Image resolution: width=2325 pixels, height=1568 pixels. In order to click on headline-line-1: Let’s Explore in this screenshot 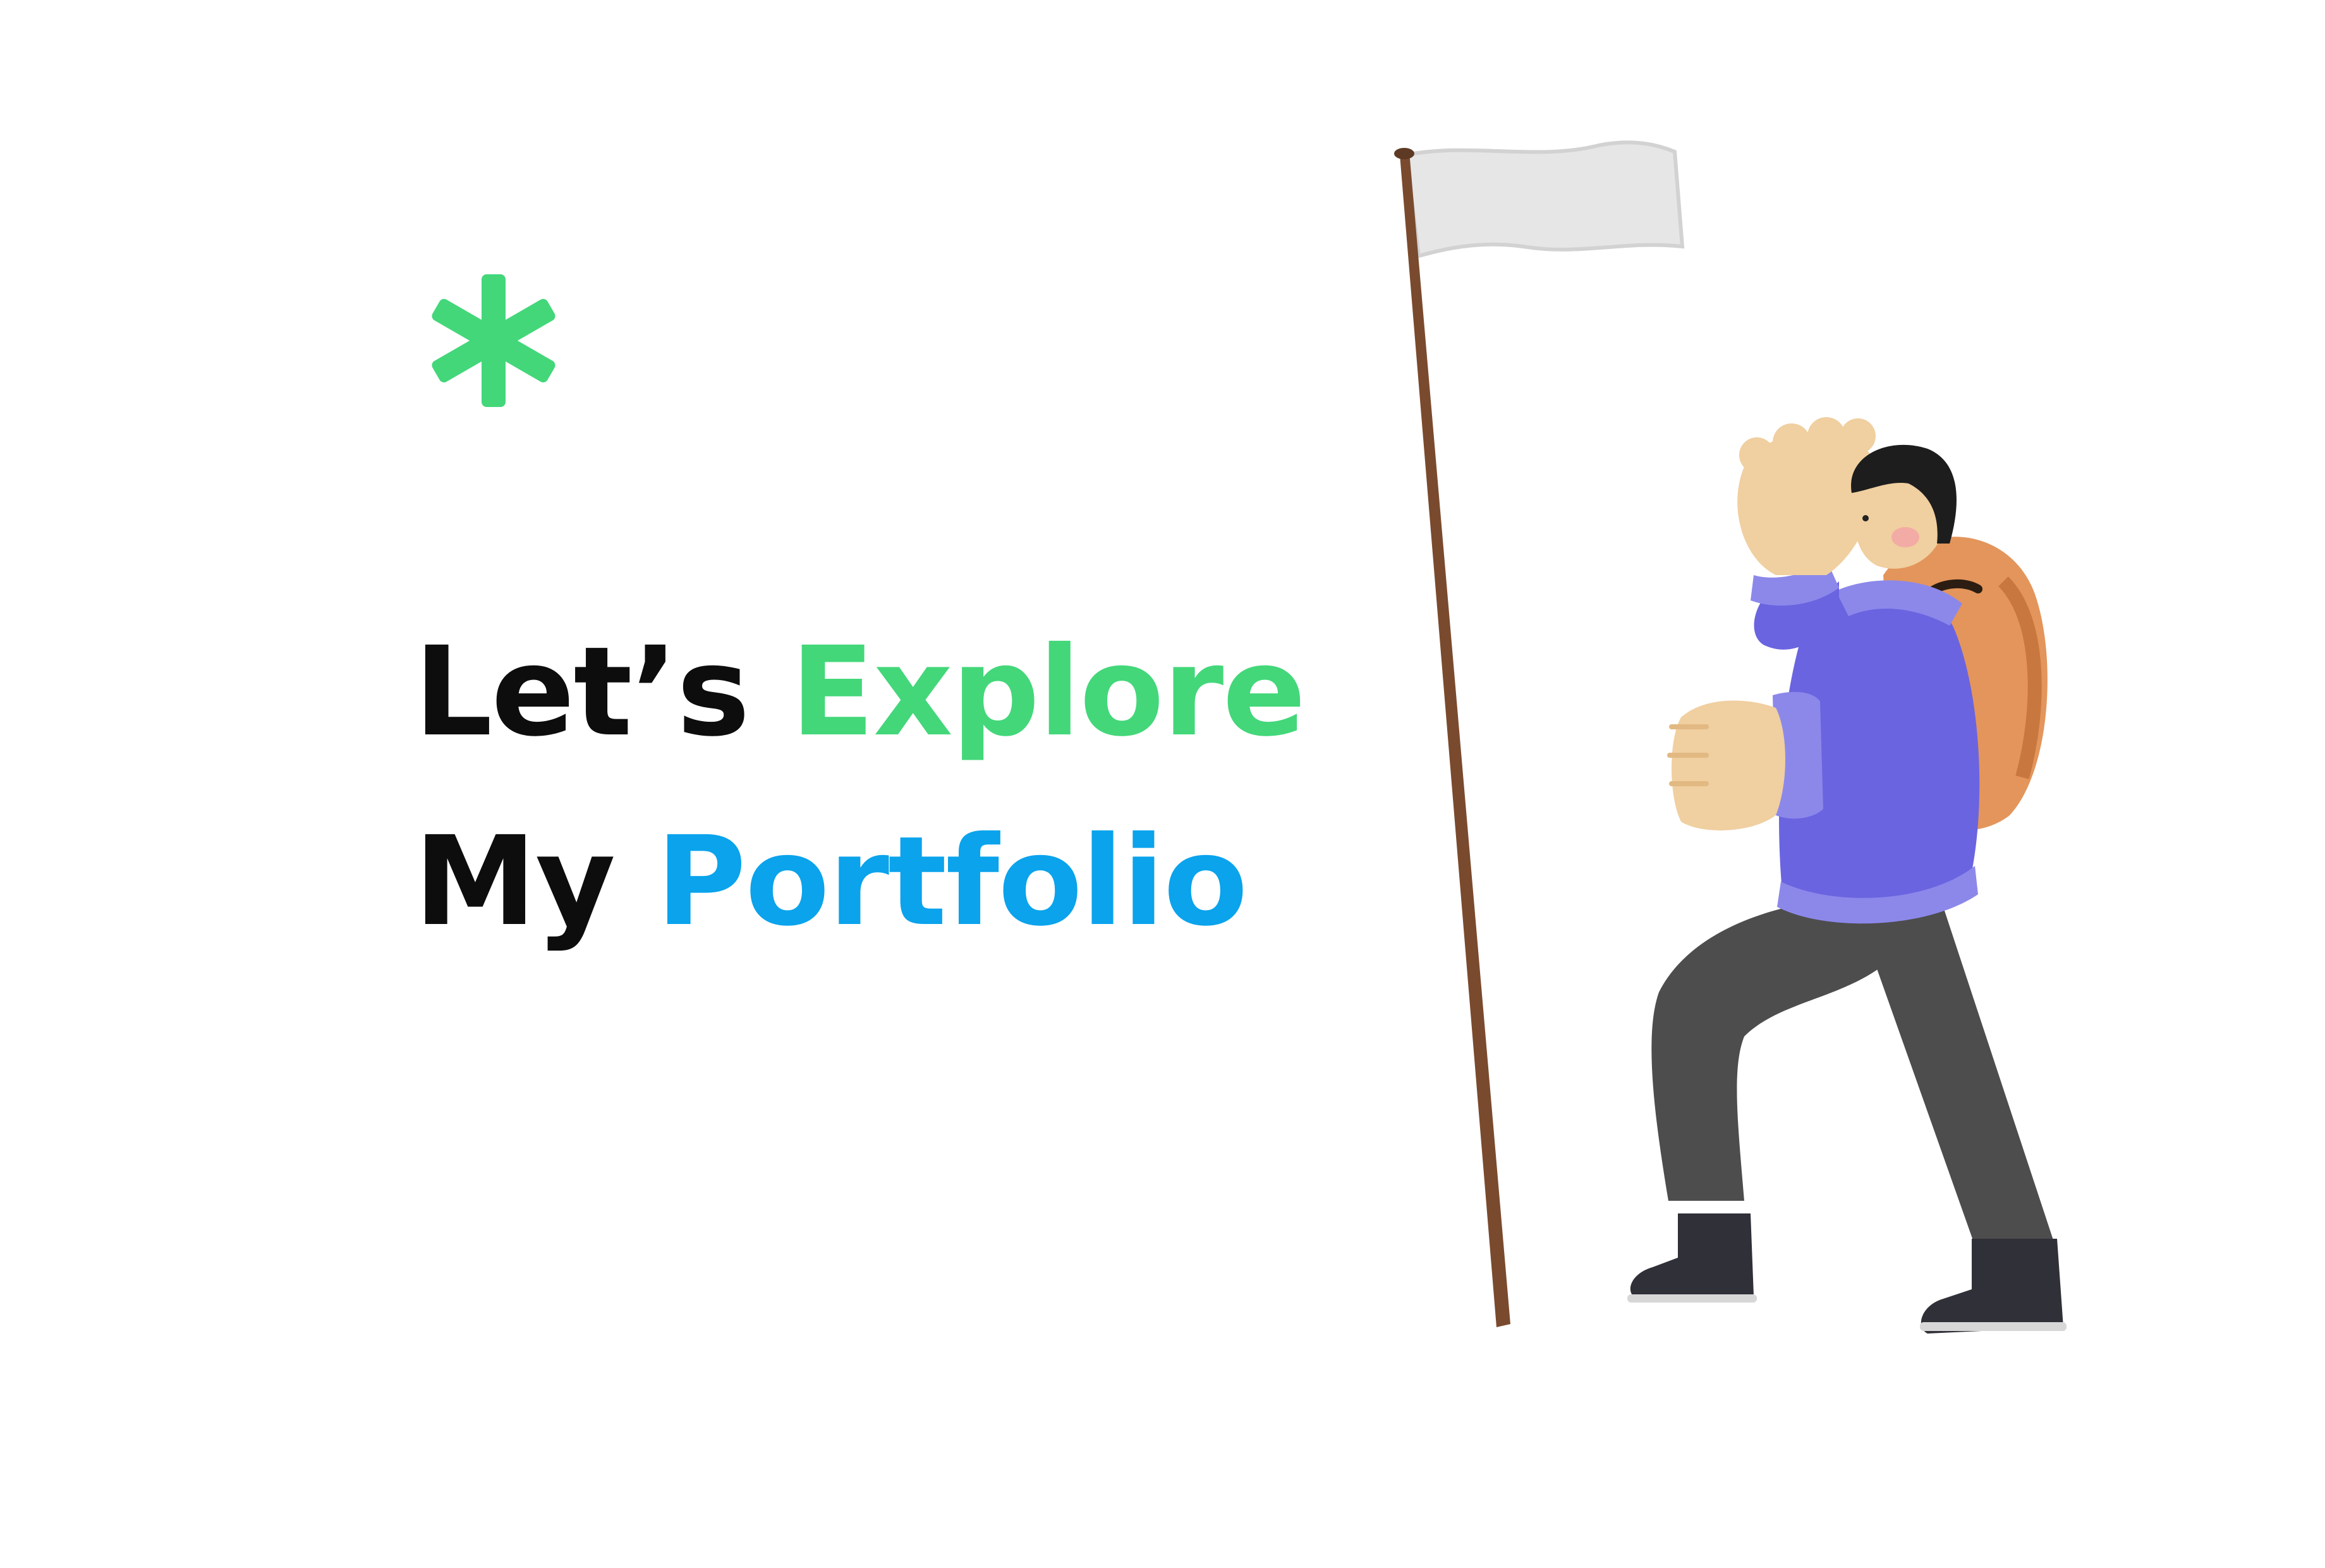, I will do `click(860, 692)`.